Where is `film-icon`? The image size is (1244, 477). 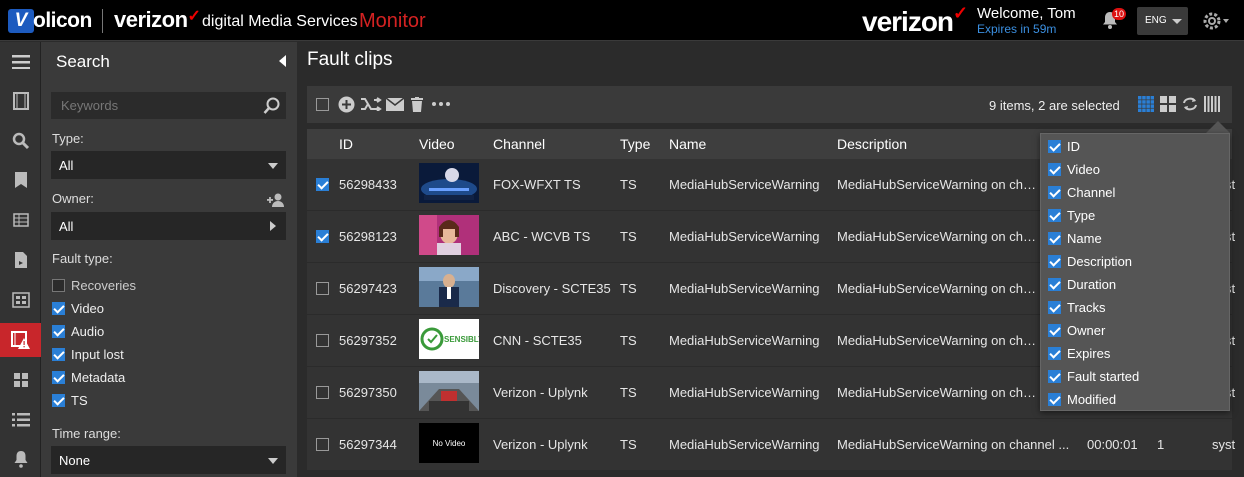
film-icon is located at coordinates (21, 101).